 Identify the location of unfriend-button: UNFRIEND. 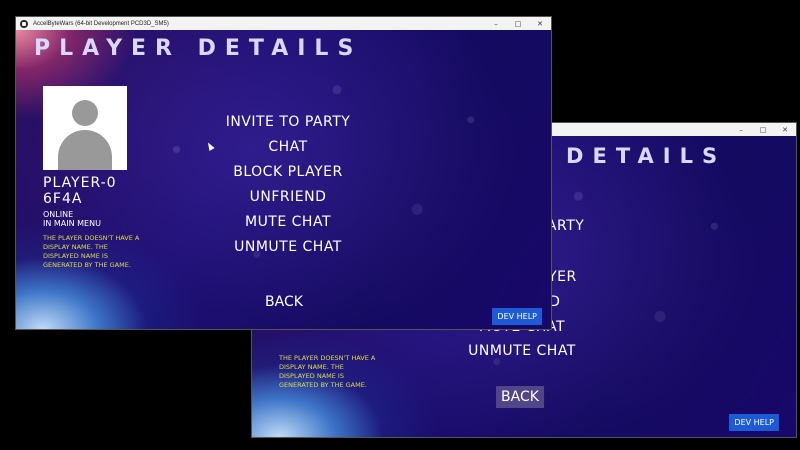
(288, 197).